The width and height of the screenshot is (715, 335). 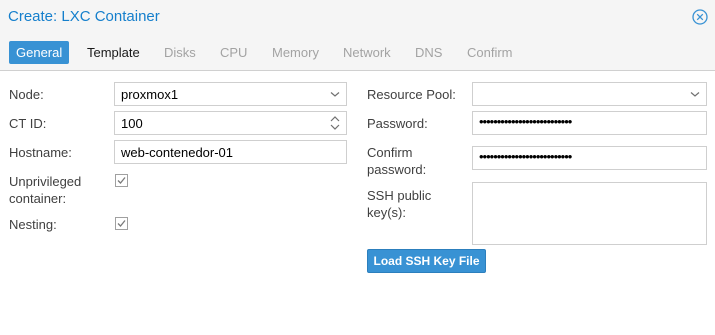 I want to click on hostname-label: Hostname:, so click(x=40, y=152).